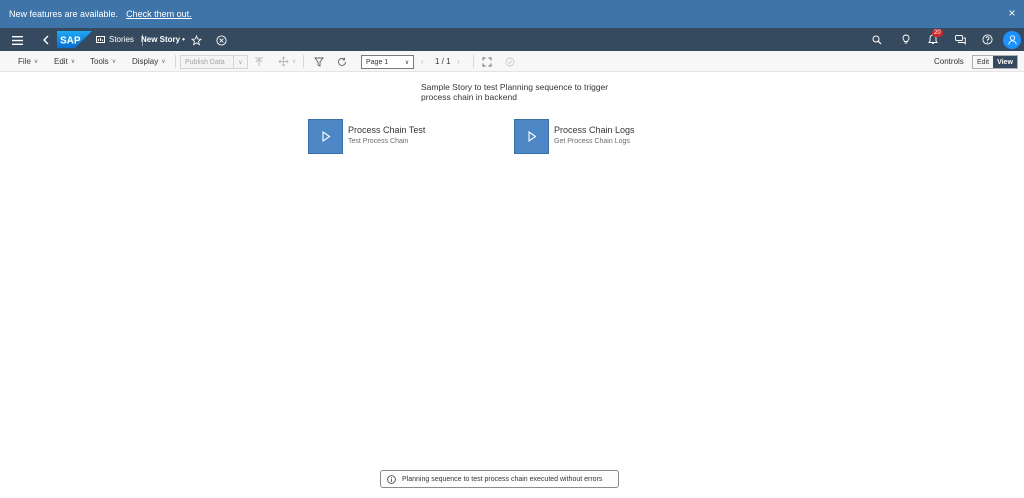 Image resolution: width=1024 pixels, height=498 pixels. Describe the element at coordinates (987, 40) in the screenshot. I see `help-icon` at that location.